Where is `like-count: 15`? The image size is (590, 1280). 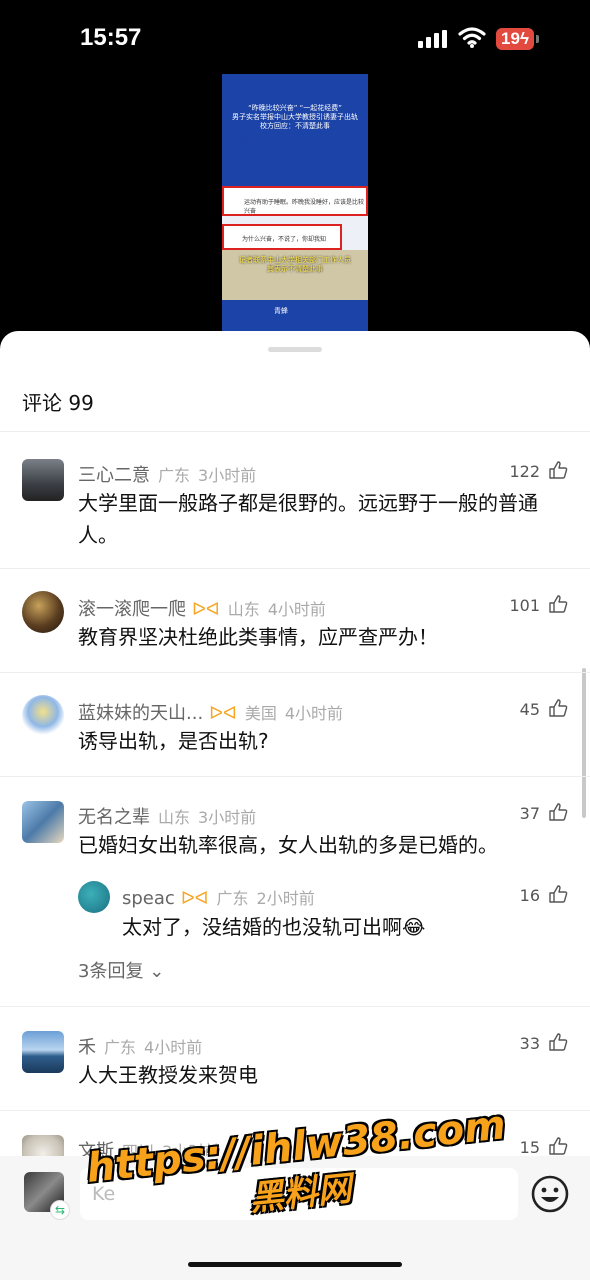
like-count: 15 is located at coordinates (529, 1147).